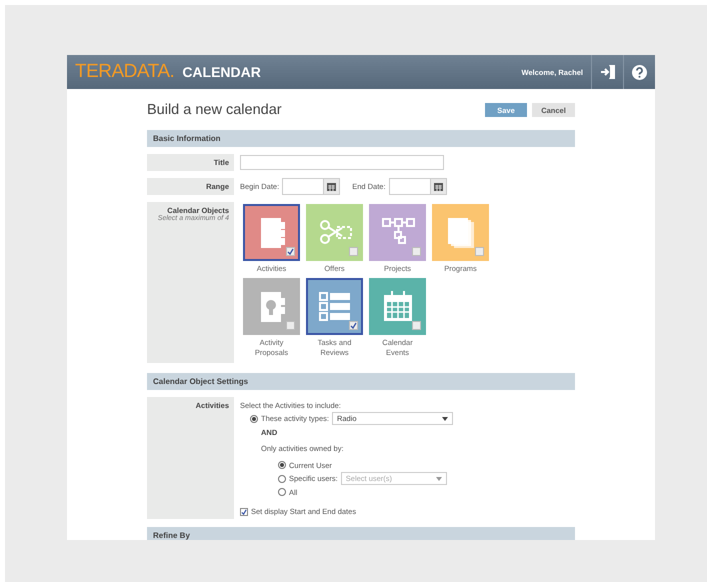  Describe the element at coordinates (342, 162) in the screenshot. I see `title-field` at that location.